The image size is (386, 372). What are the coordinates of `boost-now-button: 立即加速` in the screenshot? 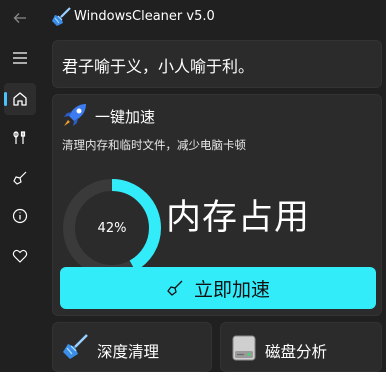 It's located at (218, 288).